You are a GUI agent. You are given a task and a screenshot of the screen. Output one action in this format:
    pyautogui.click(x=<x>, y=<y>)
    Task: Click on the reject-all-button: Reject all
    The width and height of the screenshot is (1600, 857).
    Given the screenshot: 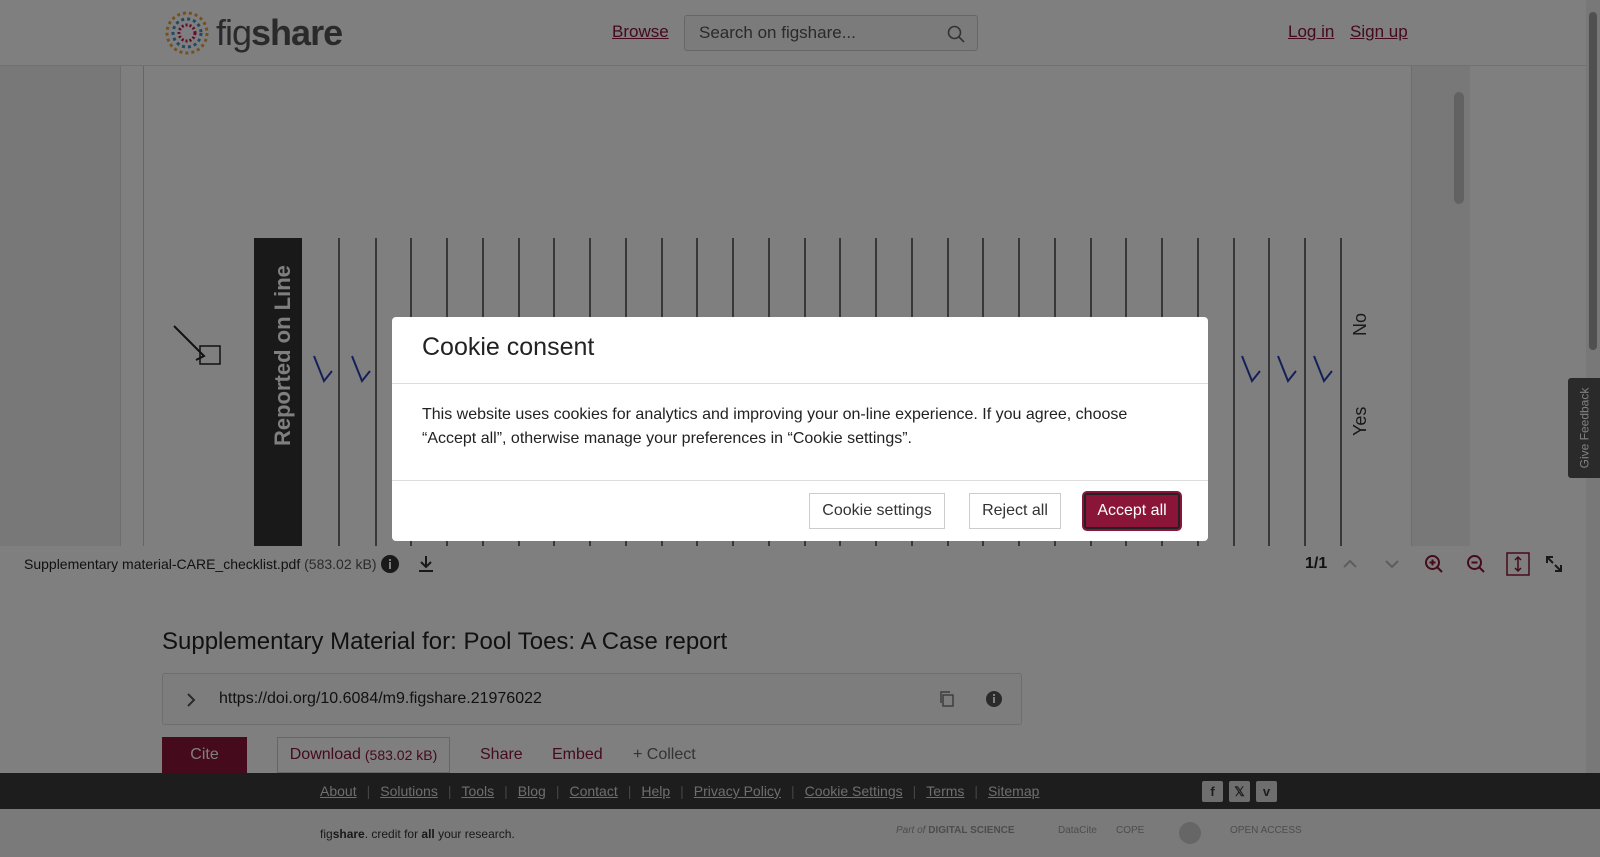 What is the action you would take?
    pyautogui.click(x=1015, y=511)
    